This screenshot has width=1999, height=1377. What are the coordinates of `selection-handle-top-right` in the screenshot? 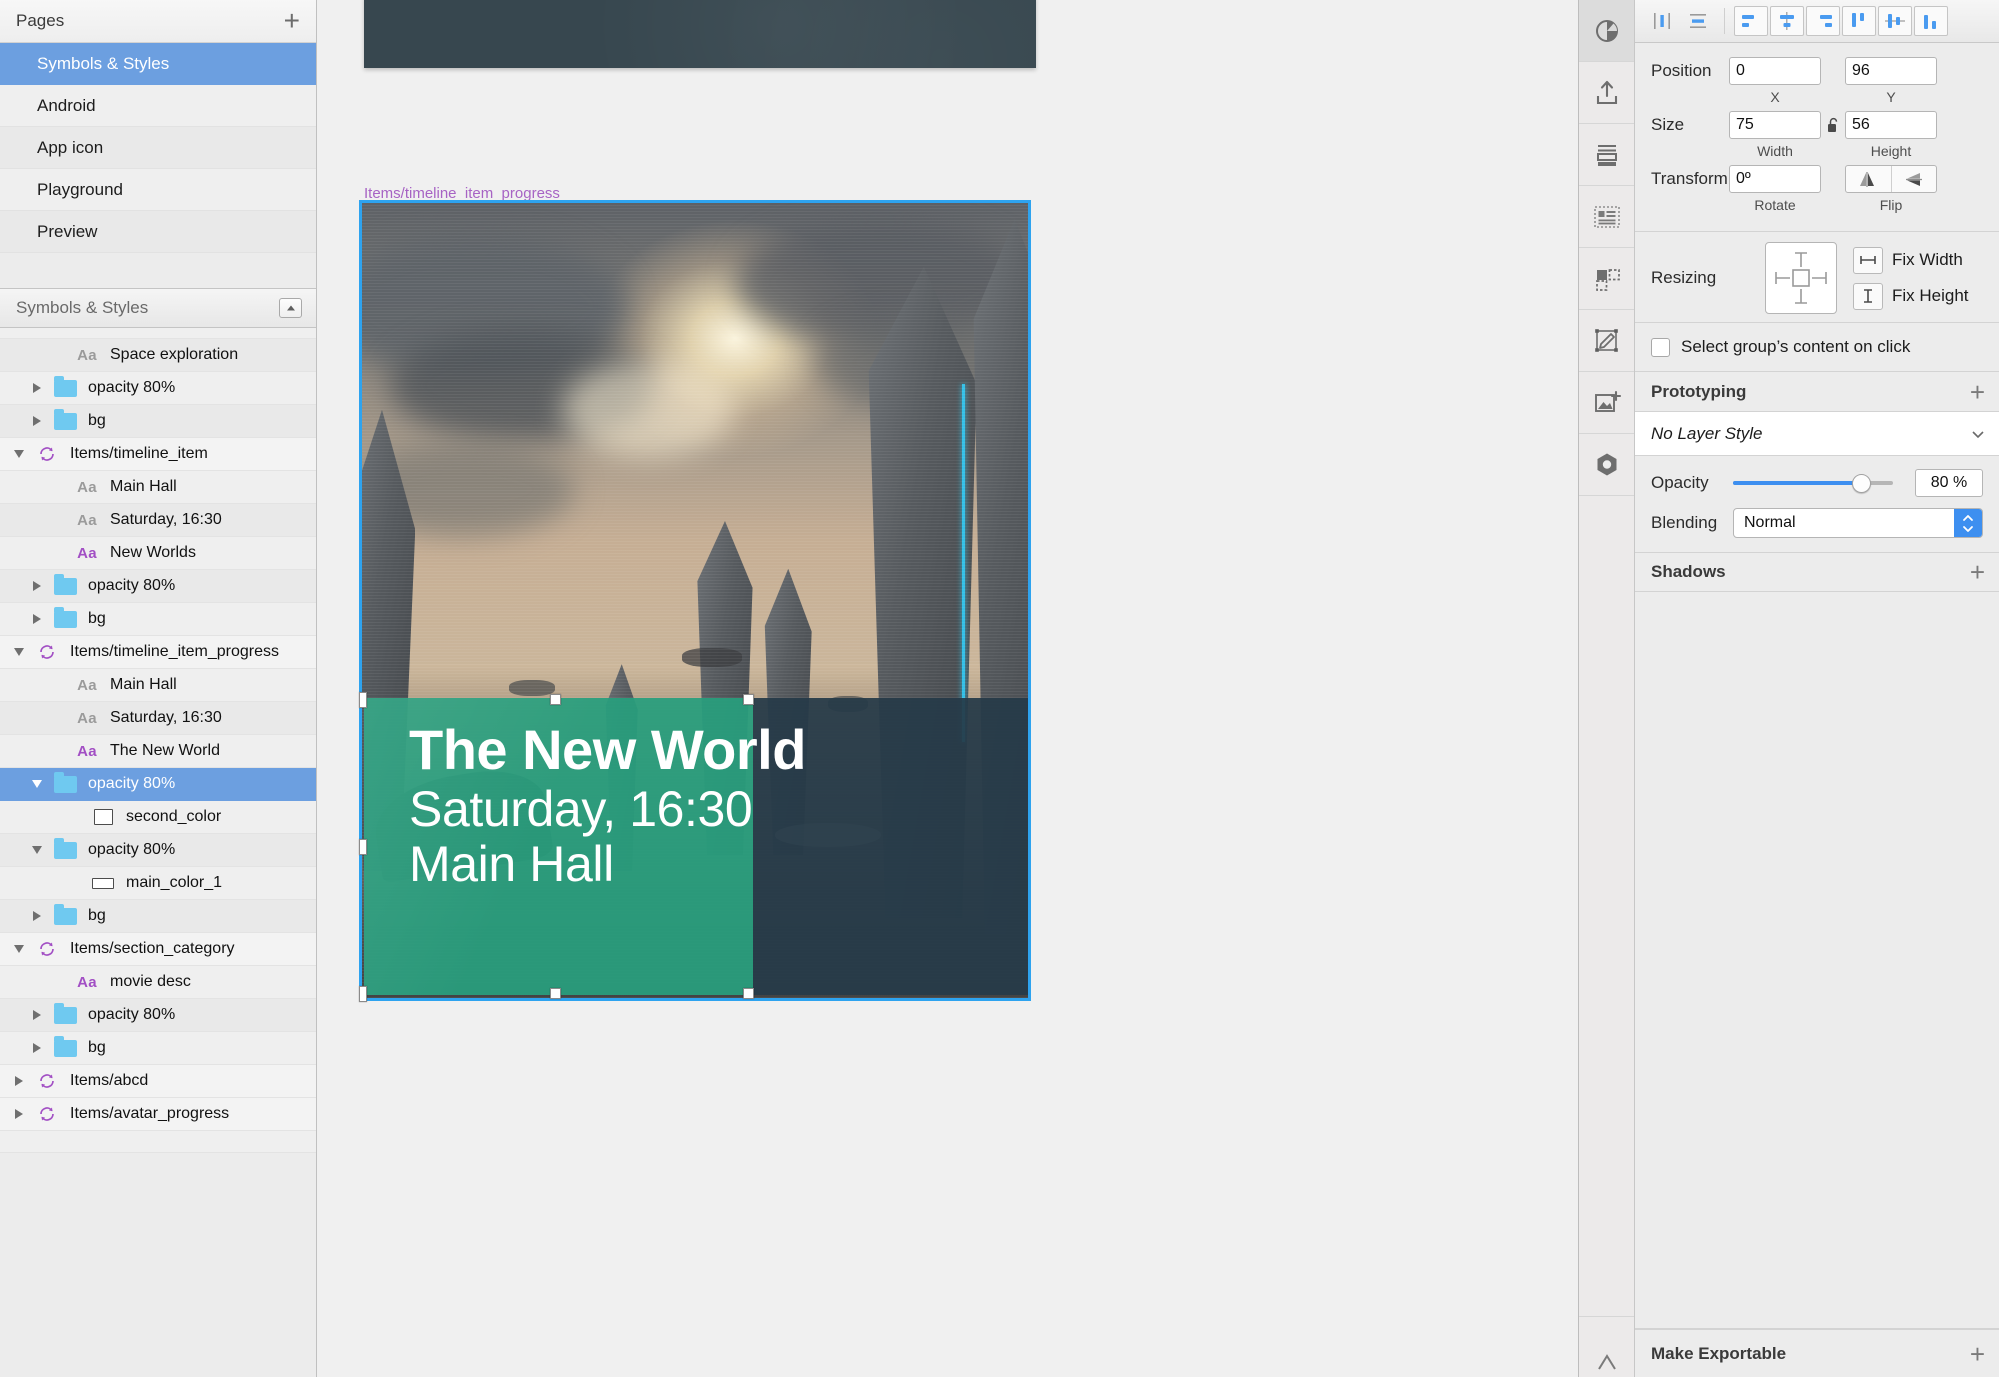 It's located at (748, 699).